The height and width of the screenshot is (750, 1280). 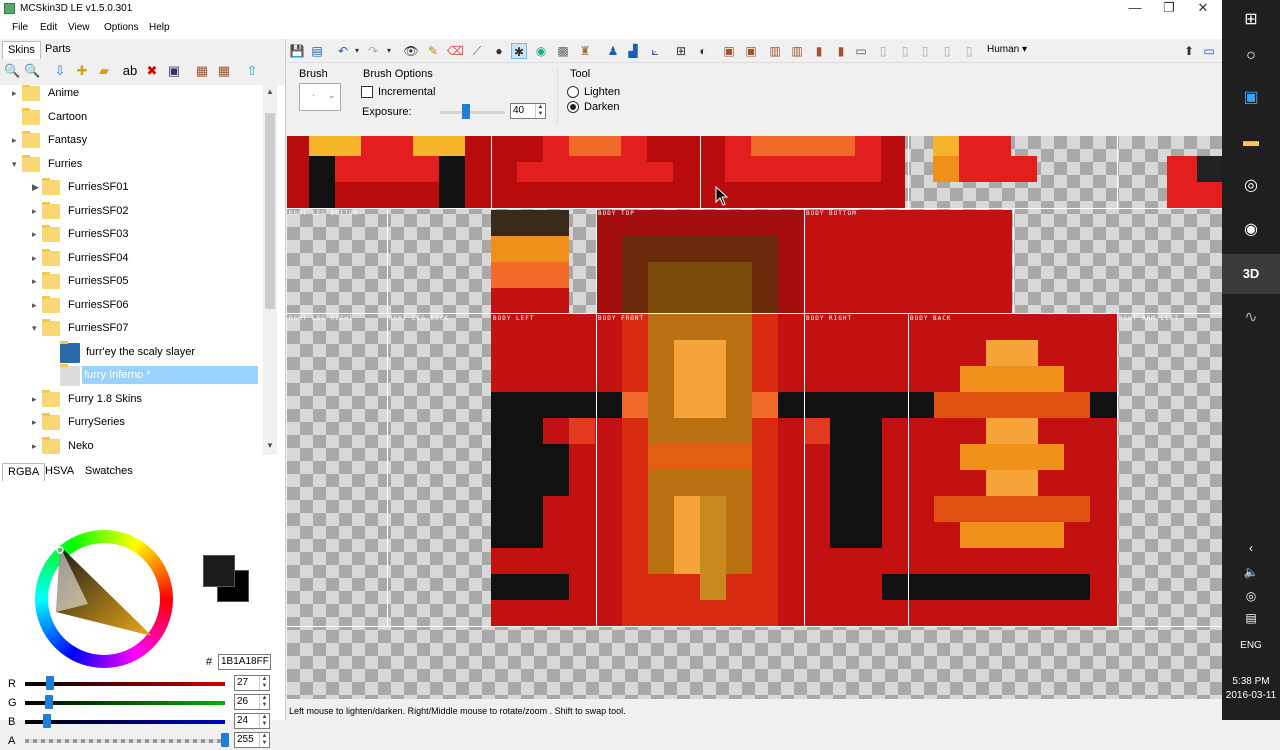 What do you see at coordinates (573, 92) in the screenshot?
I see `lighten-radio` at bounding box center [573, 92].